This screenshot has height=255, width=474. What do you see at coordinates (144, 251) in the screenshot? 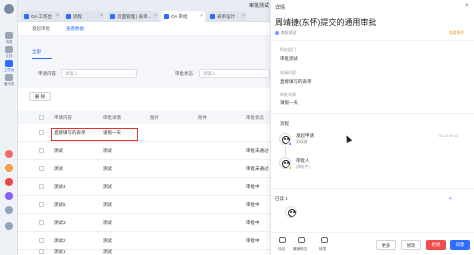
I see `table-row: 测试1 测试` at bounding box center [144, 251].